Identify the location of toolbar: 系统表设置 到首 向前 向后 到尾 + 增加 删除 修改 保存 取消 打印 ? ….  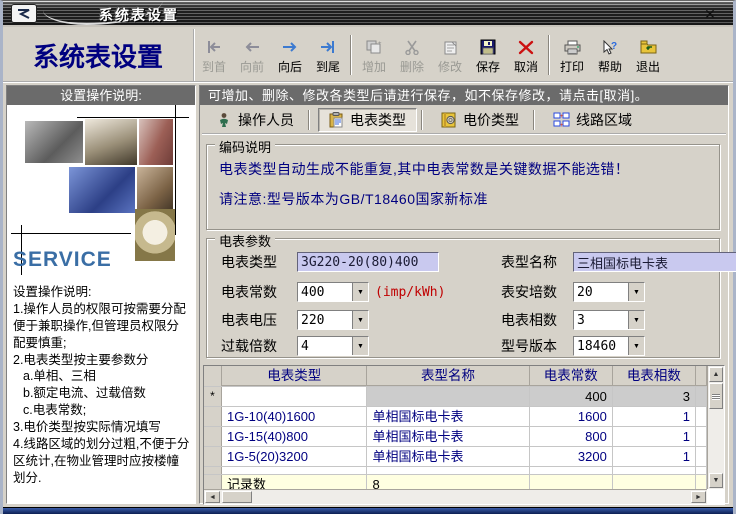
(368, 56).